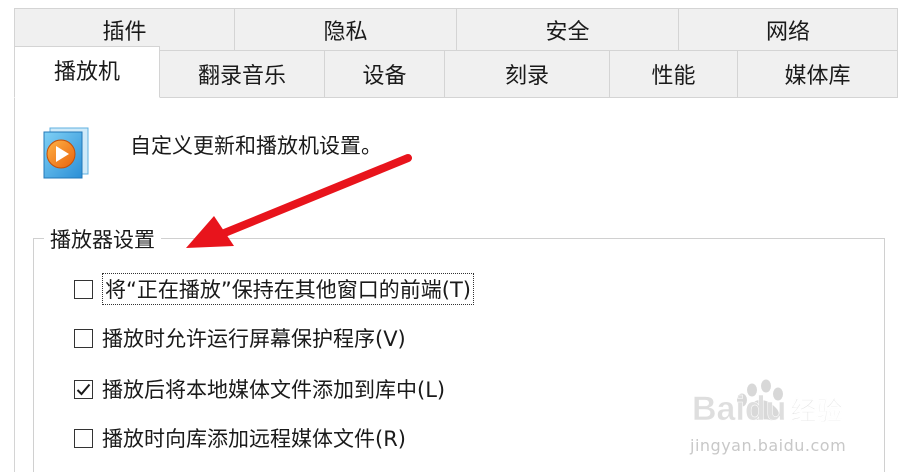 This screenshot has height=472, width=898. I want to click on checkbox-add-remote-files, so click(83, 438).